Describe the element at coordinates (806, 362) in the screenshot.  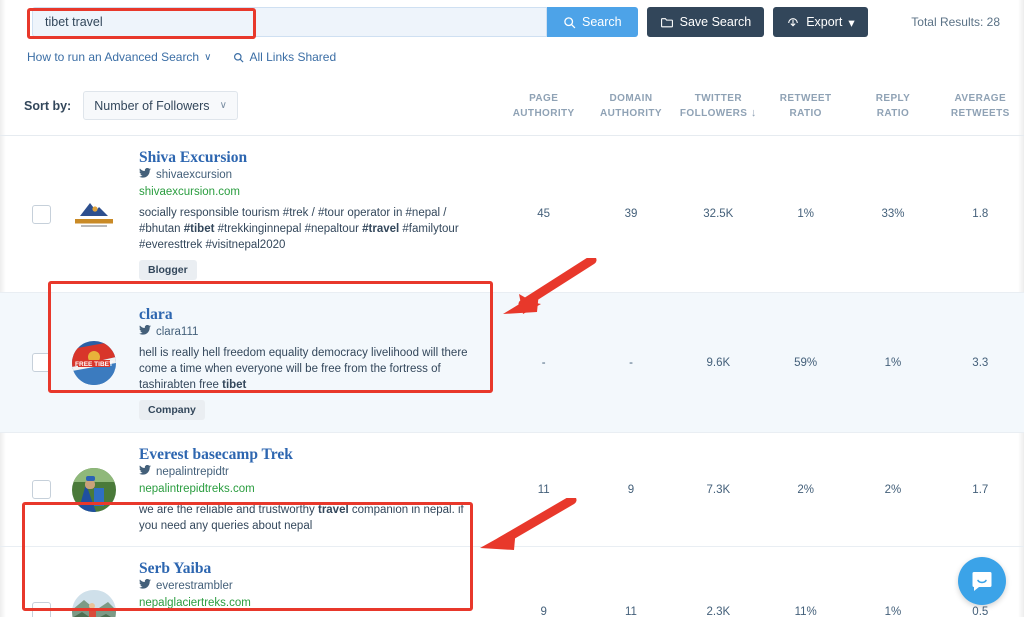
I see `metric-retweet-ratio: 59%` at that location.